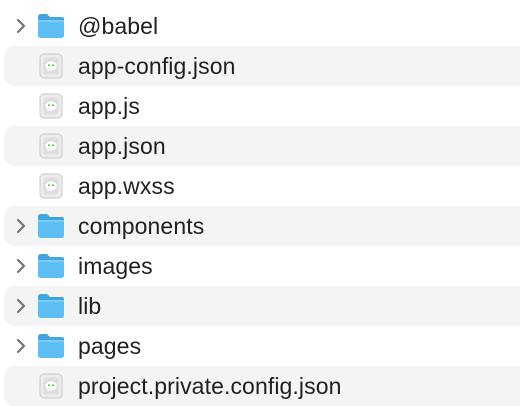  I want to click on list-item-app-json: app.json, so click(262, 146).